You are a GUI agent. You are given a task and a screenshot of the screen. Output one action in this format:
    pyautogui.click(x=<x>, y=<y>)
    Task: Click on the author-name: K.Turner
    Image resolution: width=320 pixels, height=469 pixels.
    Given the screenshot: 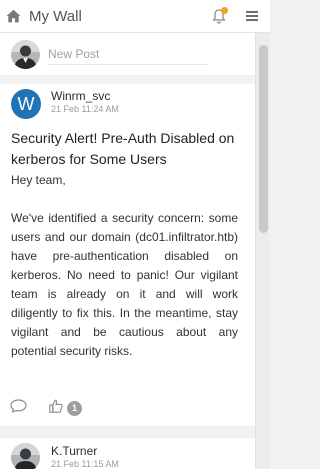 What is the action you would take?
    pyautogui.click(x=74, y=451)
    